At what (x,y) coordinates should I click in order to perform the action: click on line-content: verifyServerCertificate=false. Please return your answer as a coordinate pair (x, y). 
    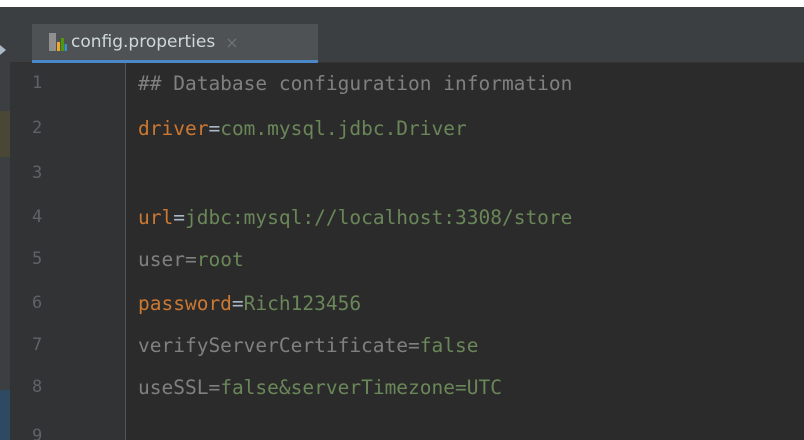
    Looking at the image, I should click on (308, 345).